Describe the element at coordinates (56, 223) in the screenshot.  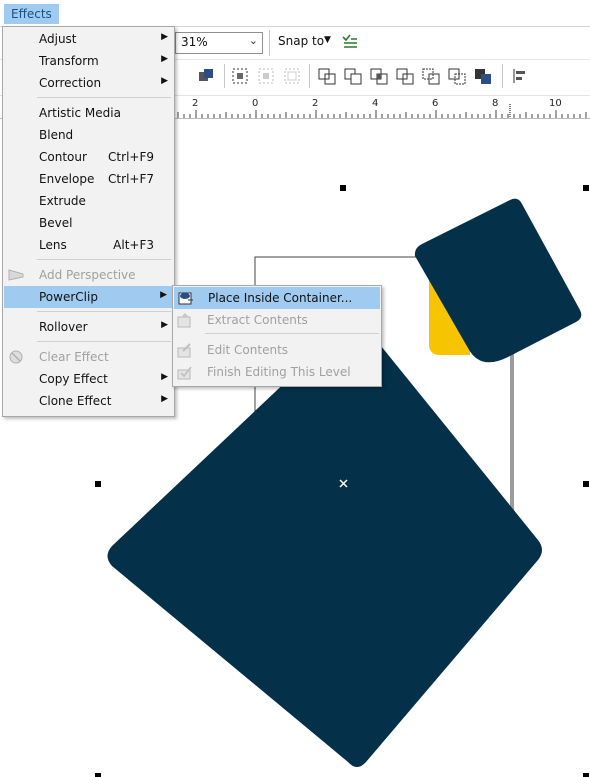
I see `menu-item-label: Bevel` at that location.